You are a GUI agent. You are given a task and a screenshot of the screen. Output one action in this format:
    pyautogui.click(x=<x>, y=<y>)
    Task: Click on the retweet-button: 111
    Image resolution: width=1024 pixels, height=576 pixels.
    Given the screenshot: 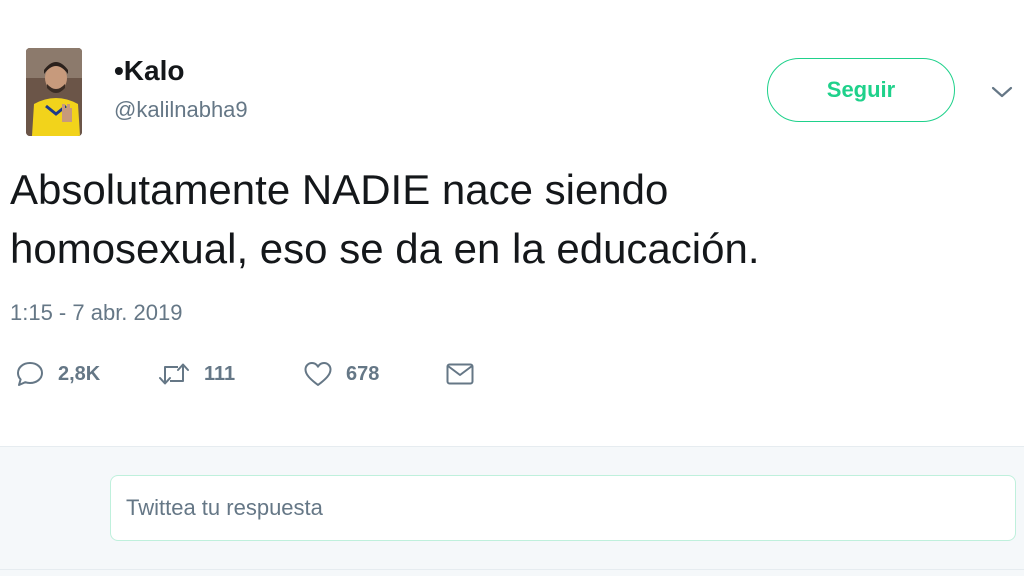 What is the action you would take?
    pyautogui.click(x=195, y=374)
    